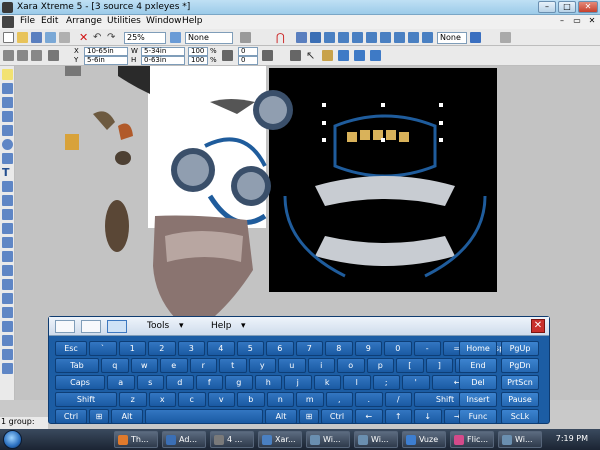 The height and width of the screenshot is (450, 600). I want to click on osk-key, so click(204, 416).